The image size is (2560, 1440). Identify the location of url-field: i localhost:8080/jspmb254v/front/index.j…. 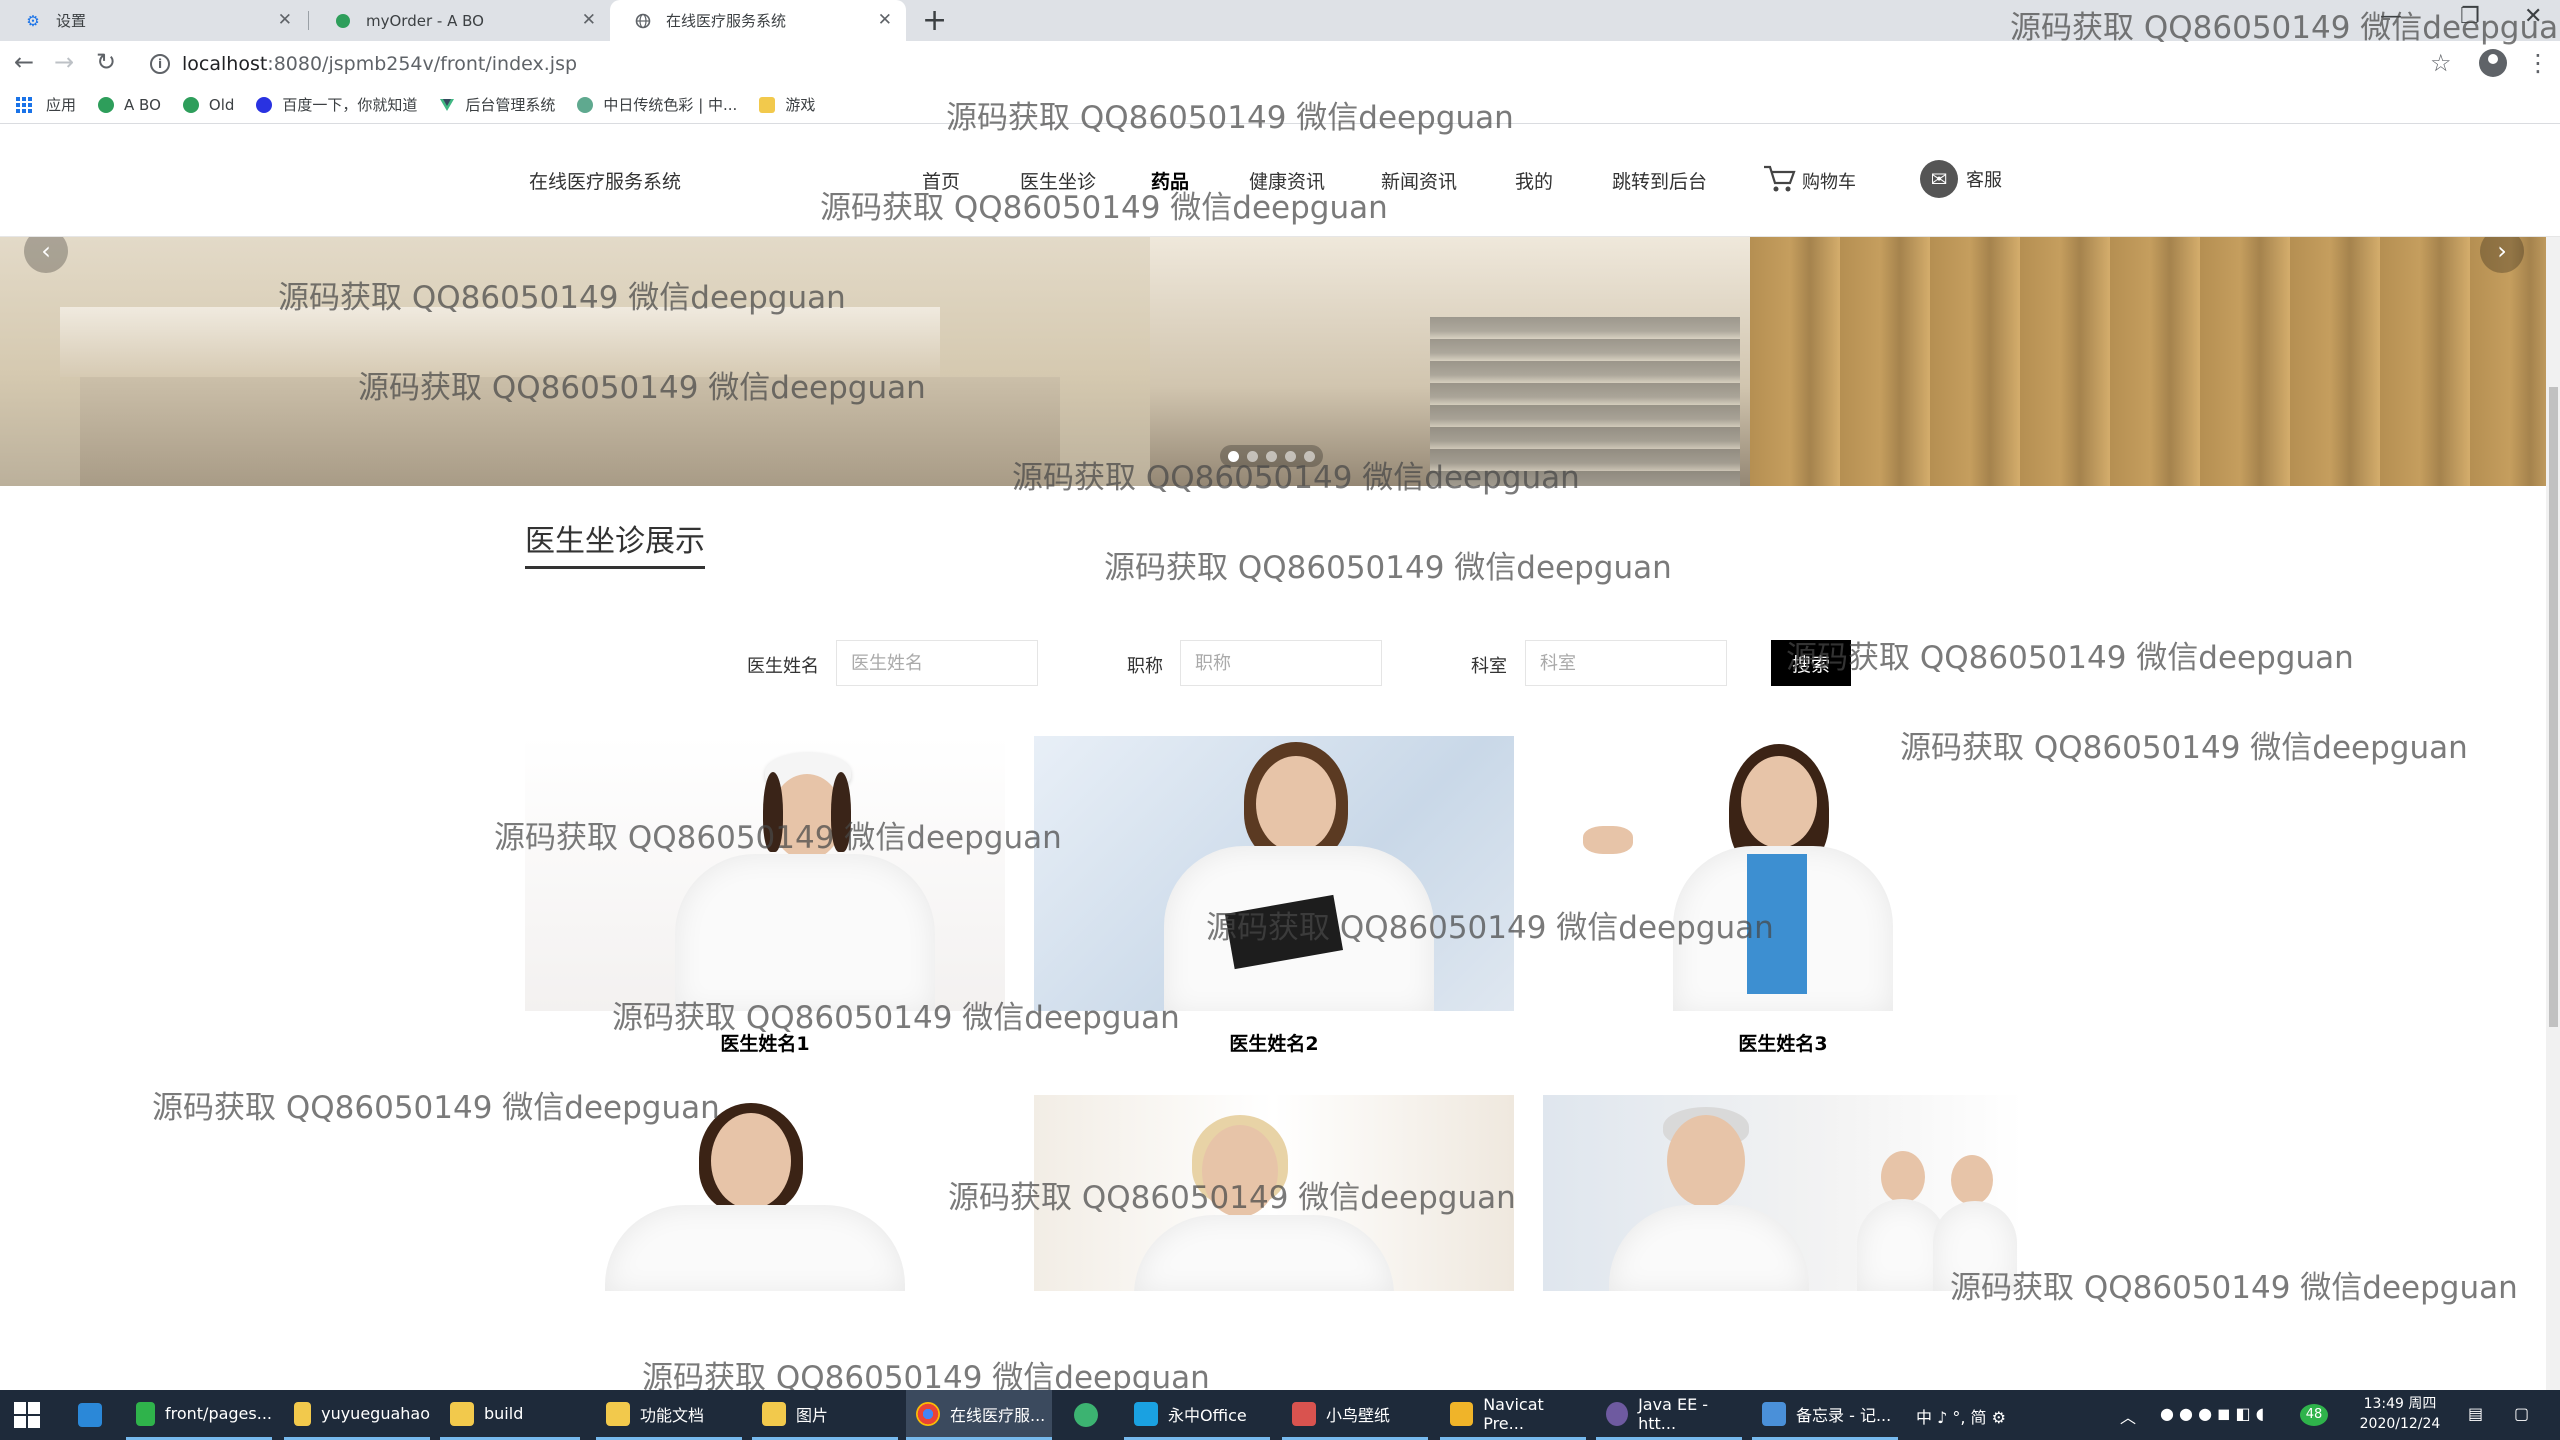
(1271, 64).